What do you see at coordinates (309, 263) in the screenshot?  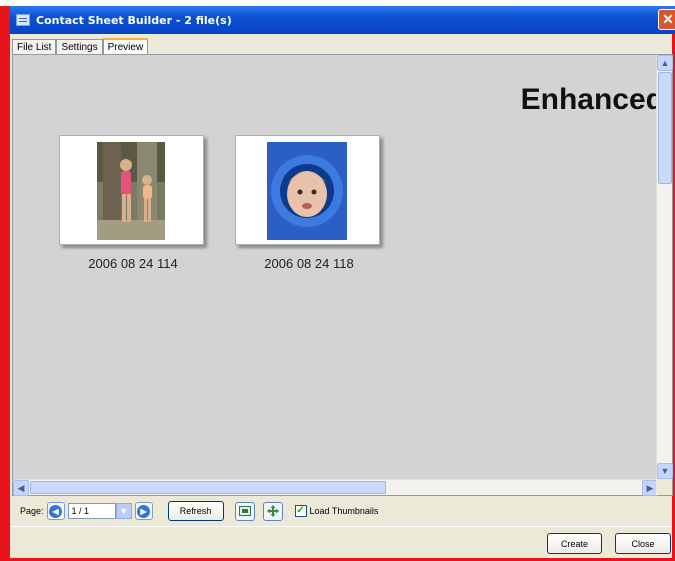 I see `thumbnail-caption: 2006 08 24 118` at bounding box center [309, 263].